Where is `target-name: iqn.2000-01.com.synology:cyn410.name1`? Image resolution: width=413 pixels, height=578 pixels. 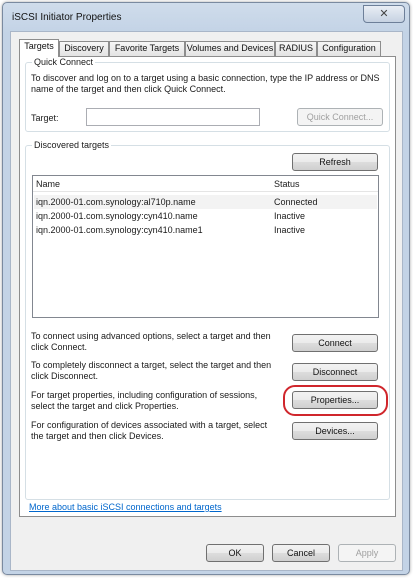 target-name: iqn.2000-01.com.synology:cyn410.name1 is located at coordinates (119, 230).